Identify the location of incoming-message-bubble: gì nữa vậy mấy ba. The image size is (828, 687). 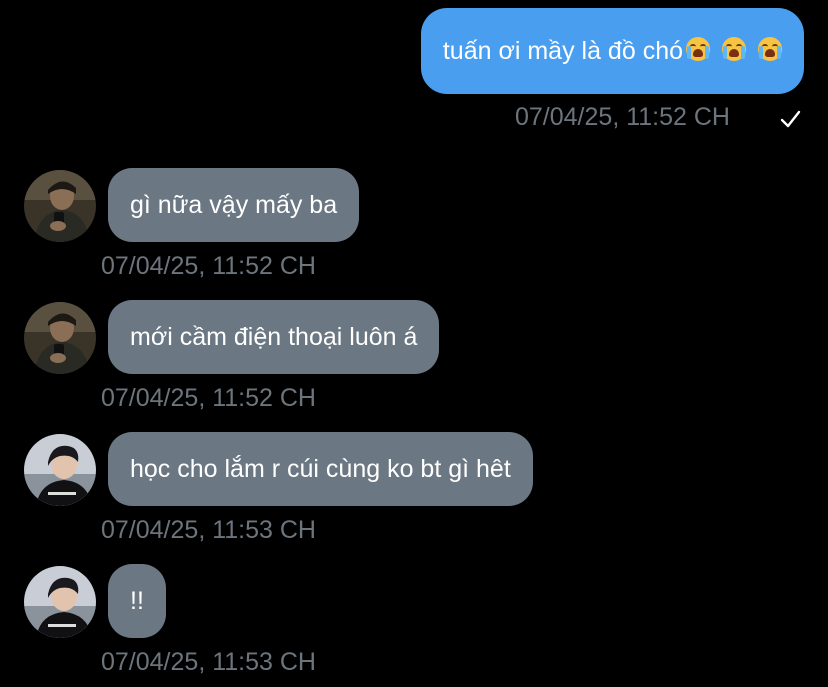
(234, 205).